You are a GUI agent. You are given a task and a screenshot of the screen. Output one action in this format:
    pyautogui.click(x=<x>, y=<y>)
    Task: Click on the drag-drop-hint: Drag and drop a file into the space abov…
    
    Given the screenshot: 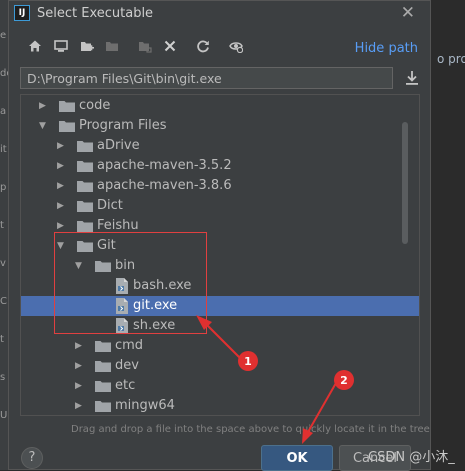 What is the action you would take?
    pyautogui.click(x=250, y=429)
    